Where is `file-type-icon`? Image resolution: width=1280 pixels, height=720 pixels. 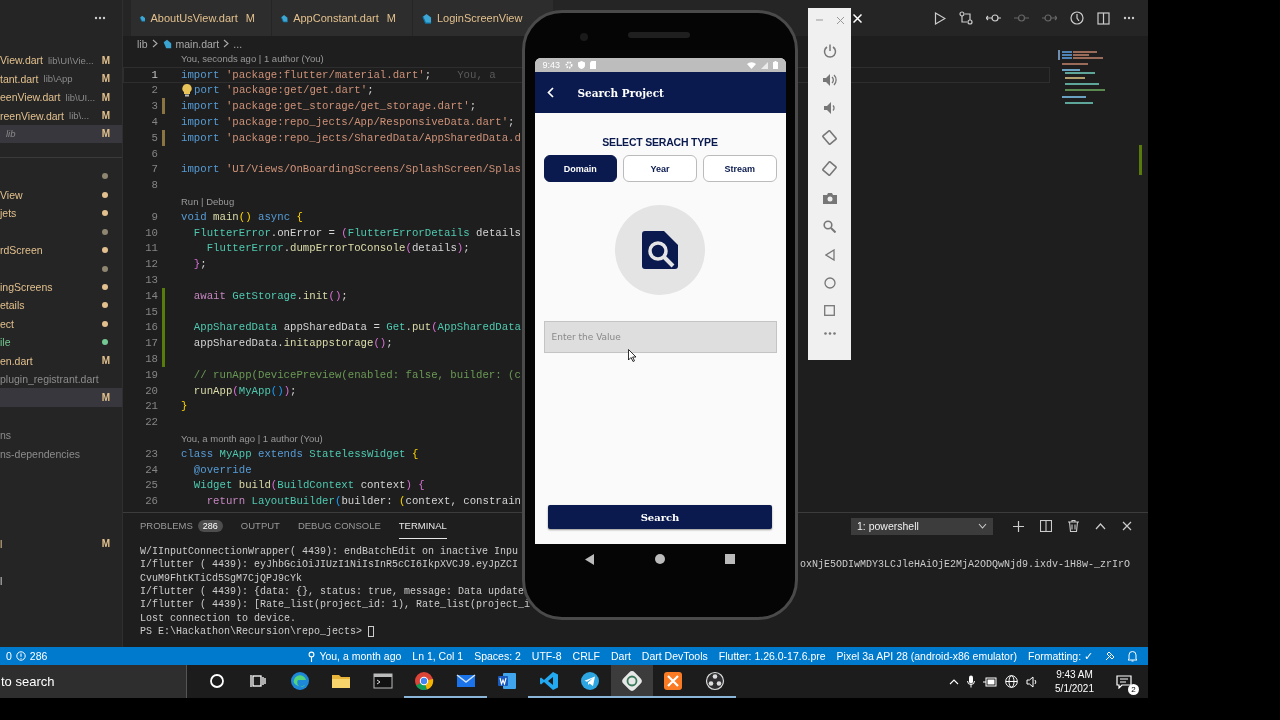 file-type-icon is located at coordinates (426, 18).